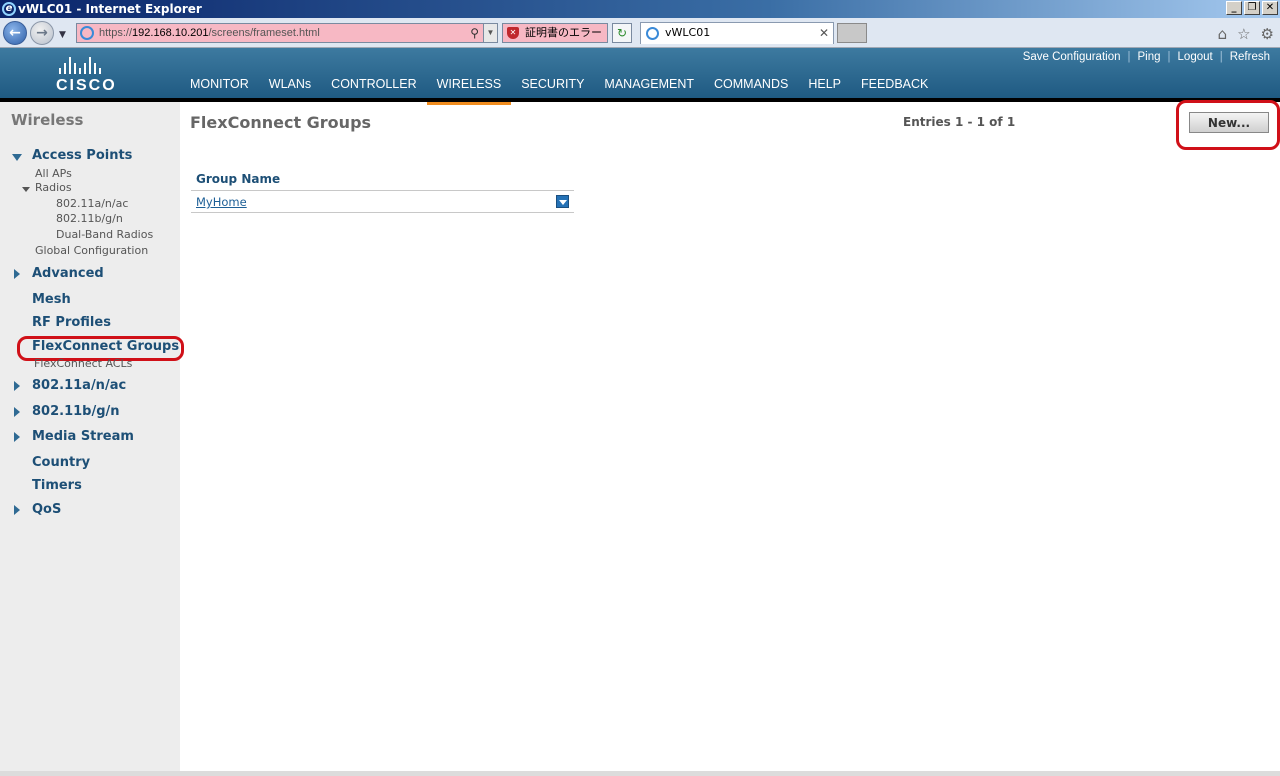  What do you see at coordinates (1149, 57) in the screenshot?
I see `ping-link: Ping` at bounding box center [1149, 57].